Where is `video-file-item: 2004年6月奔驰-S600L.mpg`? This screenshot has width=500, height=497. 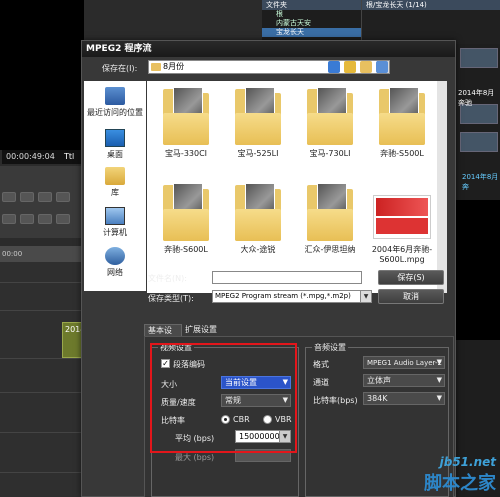
video-file-item: 2004年6月奔驰-S600L.mpg is located at coordinates (402, 221).